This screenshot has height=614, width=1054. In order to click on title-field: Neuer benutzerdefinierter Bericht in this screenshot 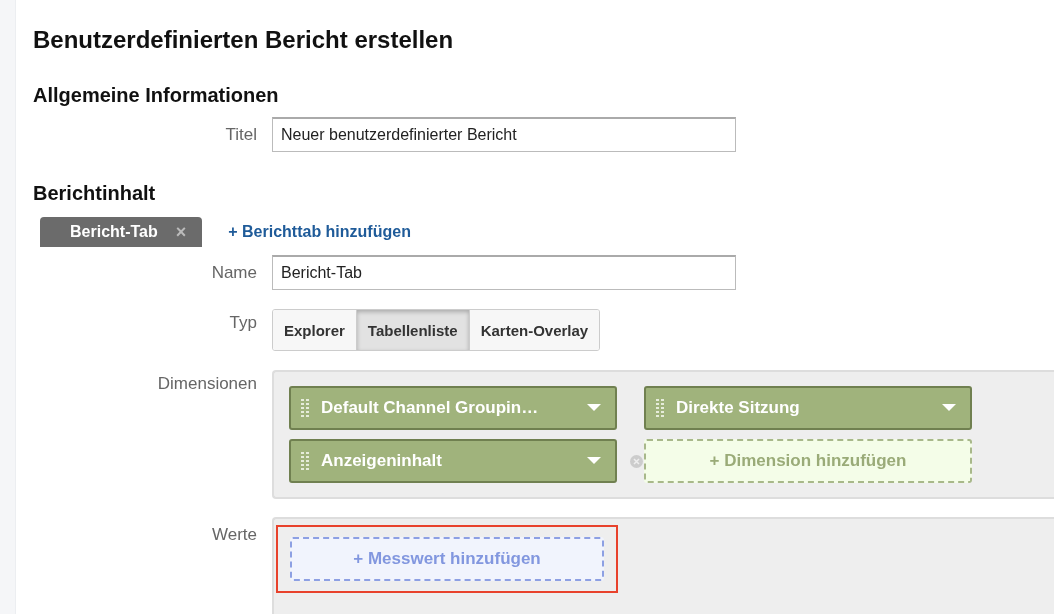, I will do `click(504, 134)`.